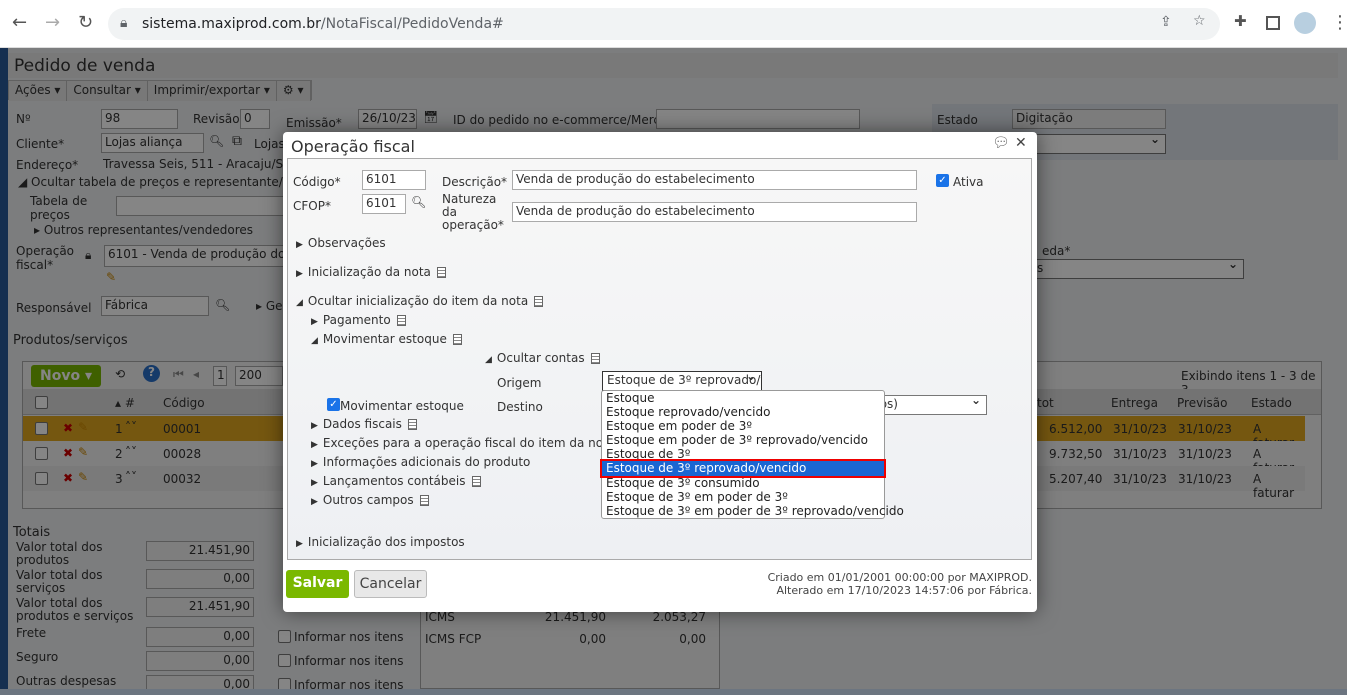 The height and width of the screenshot is (695, 1347). Describe the element at coordinates (370, 500) in the screenshot. I see `outros-campos-toggle: ▶ Outros campos` at that location.